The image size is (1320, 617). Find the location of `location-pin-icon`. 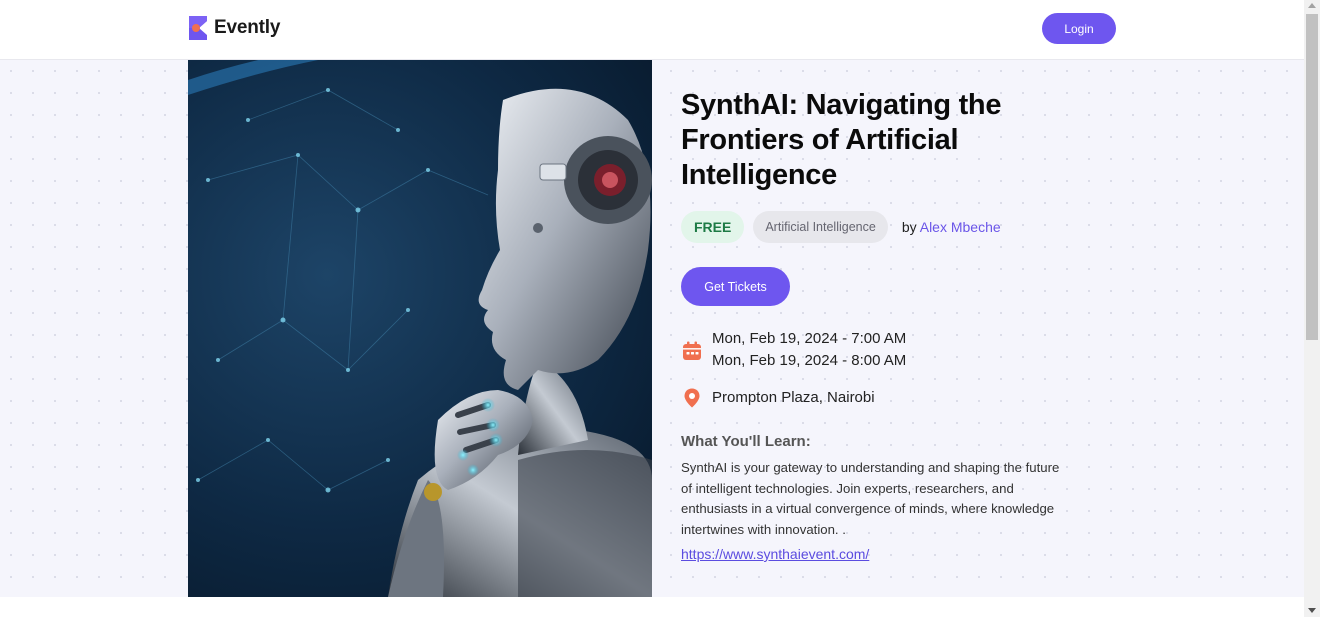

location-pin-icon is located at coordinates (692, 398).